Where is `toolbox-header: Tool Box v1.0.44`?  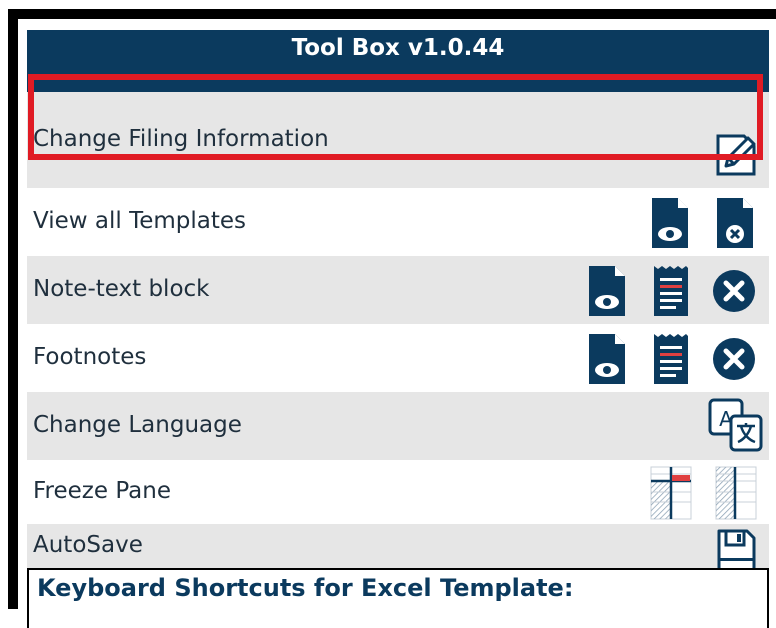 toolbox-header: Tool Box v1.0.44 is located at coordinates (398, 61).